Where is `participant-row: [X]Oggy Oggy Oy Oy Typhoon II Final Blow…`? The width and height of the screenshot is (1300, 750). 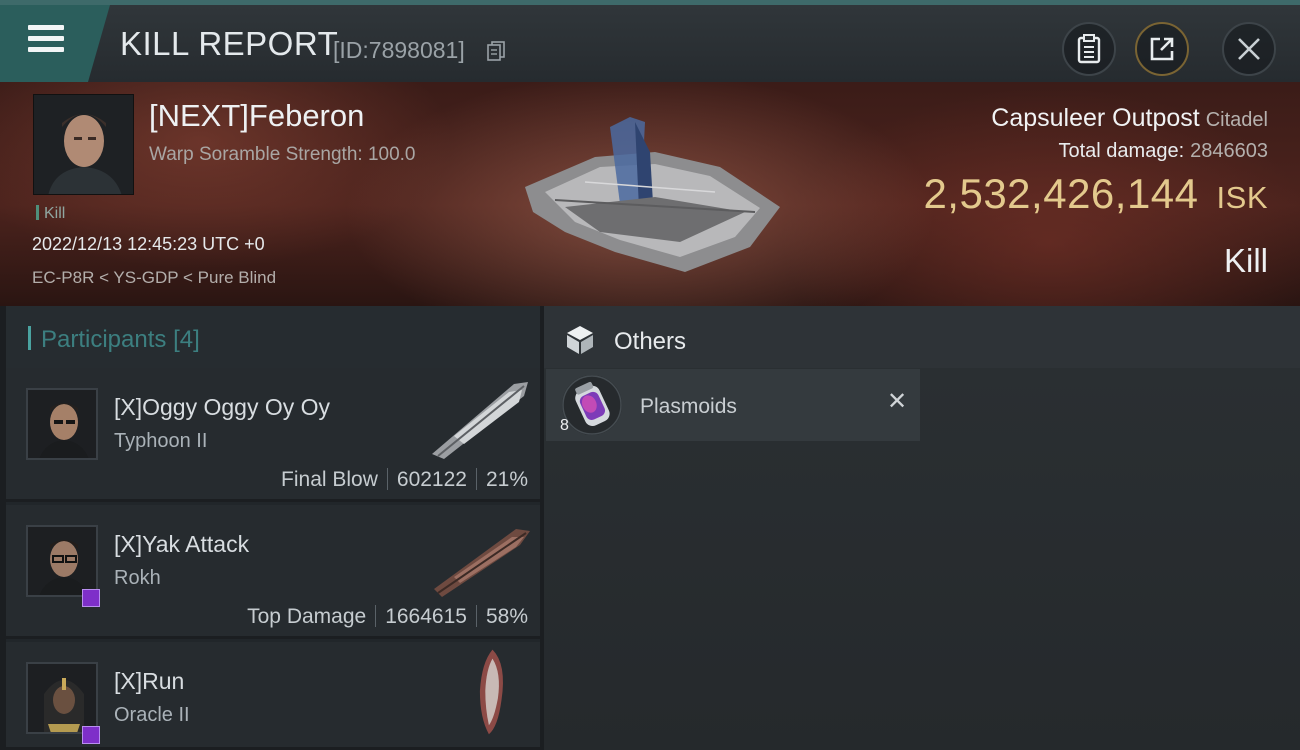
participant-row: [X]Oggy Oggy Oy Oy Typhoon II Final Blow… is located at coordinates (273, 435).